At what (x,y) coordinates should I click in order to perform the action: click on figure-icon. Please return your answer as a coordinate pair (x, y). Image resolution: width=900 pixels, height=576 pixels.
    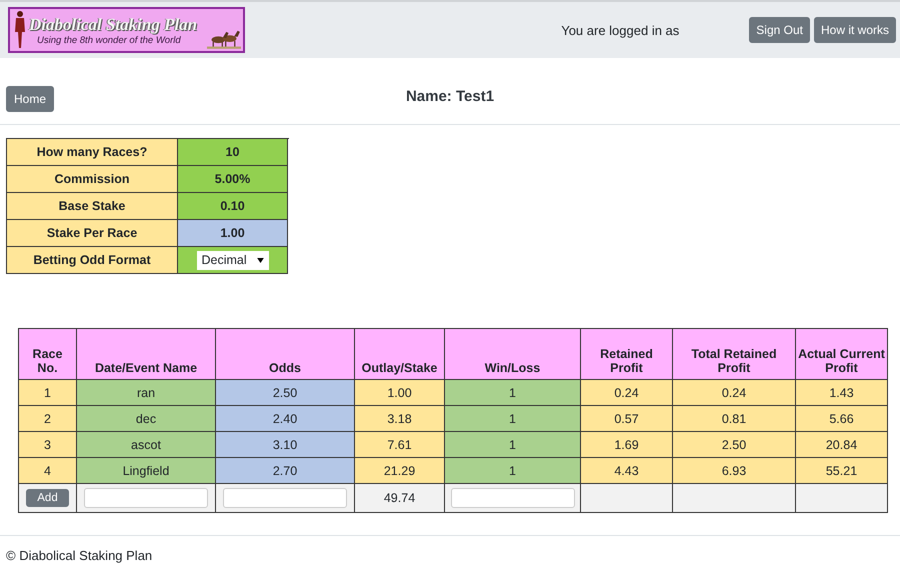
    Looking at the image, I should click on (20, 30).